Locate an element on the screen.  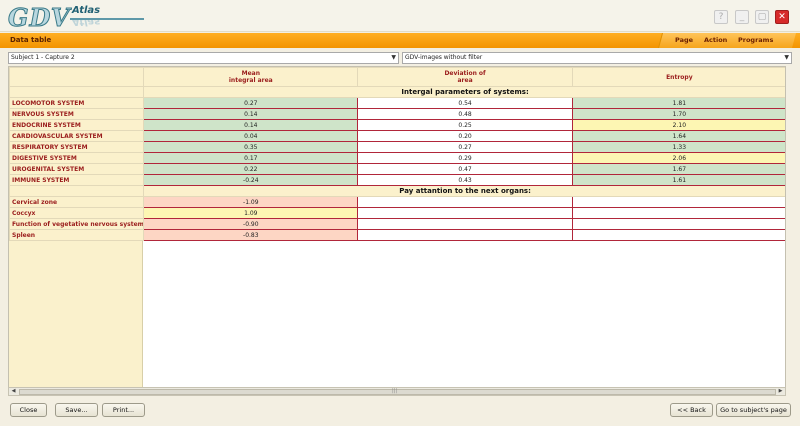
mean-cell: 0.22 is located at coordinates (251, 169).